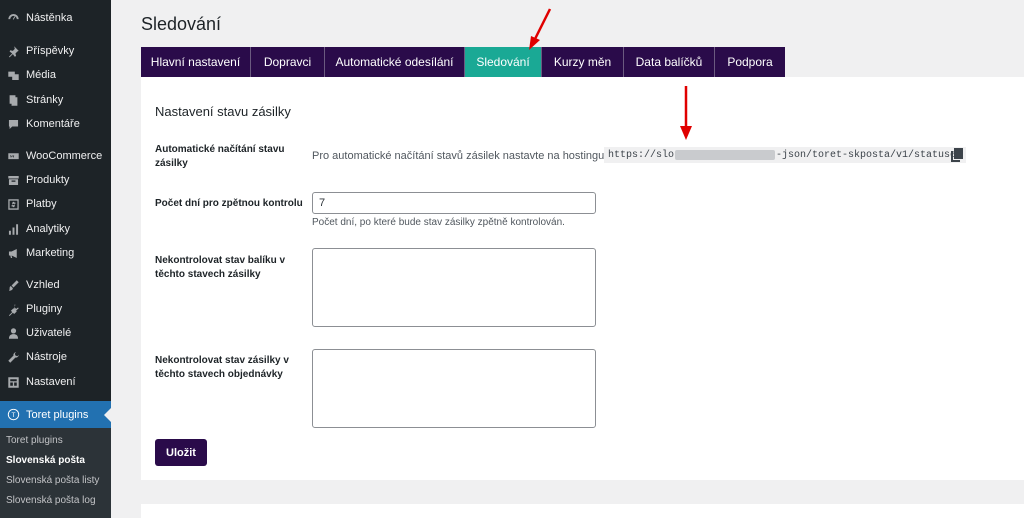  Describe the element at coordinates (957, 155) in the screenshot. I see `copy-icon` at that location.